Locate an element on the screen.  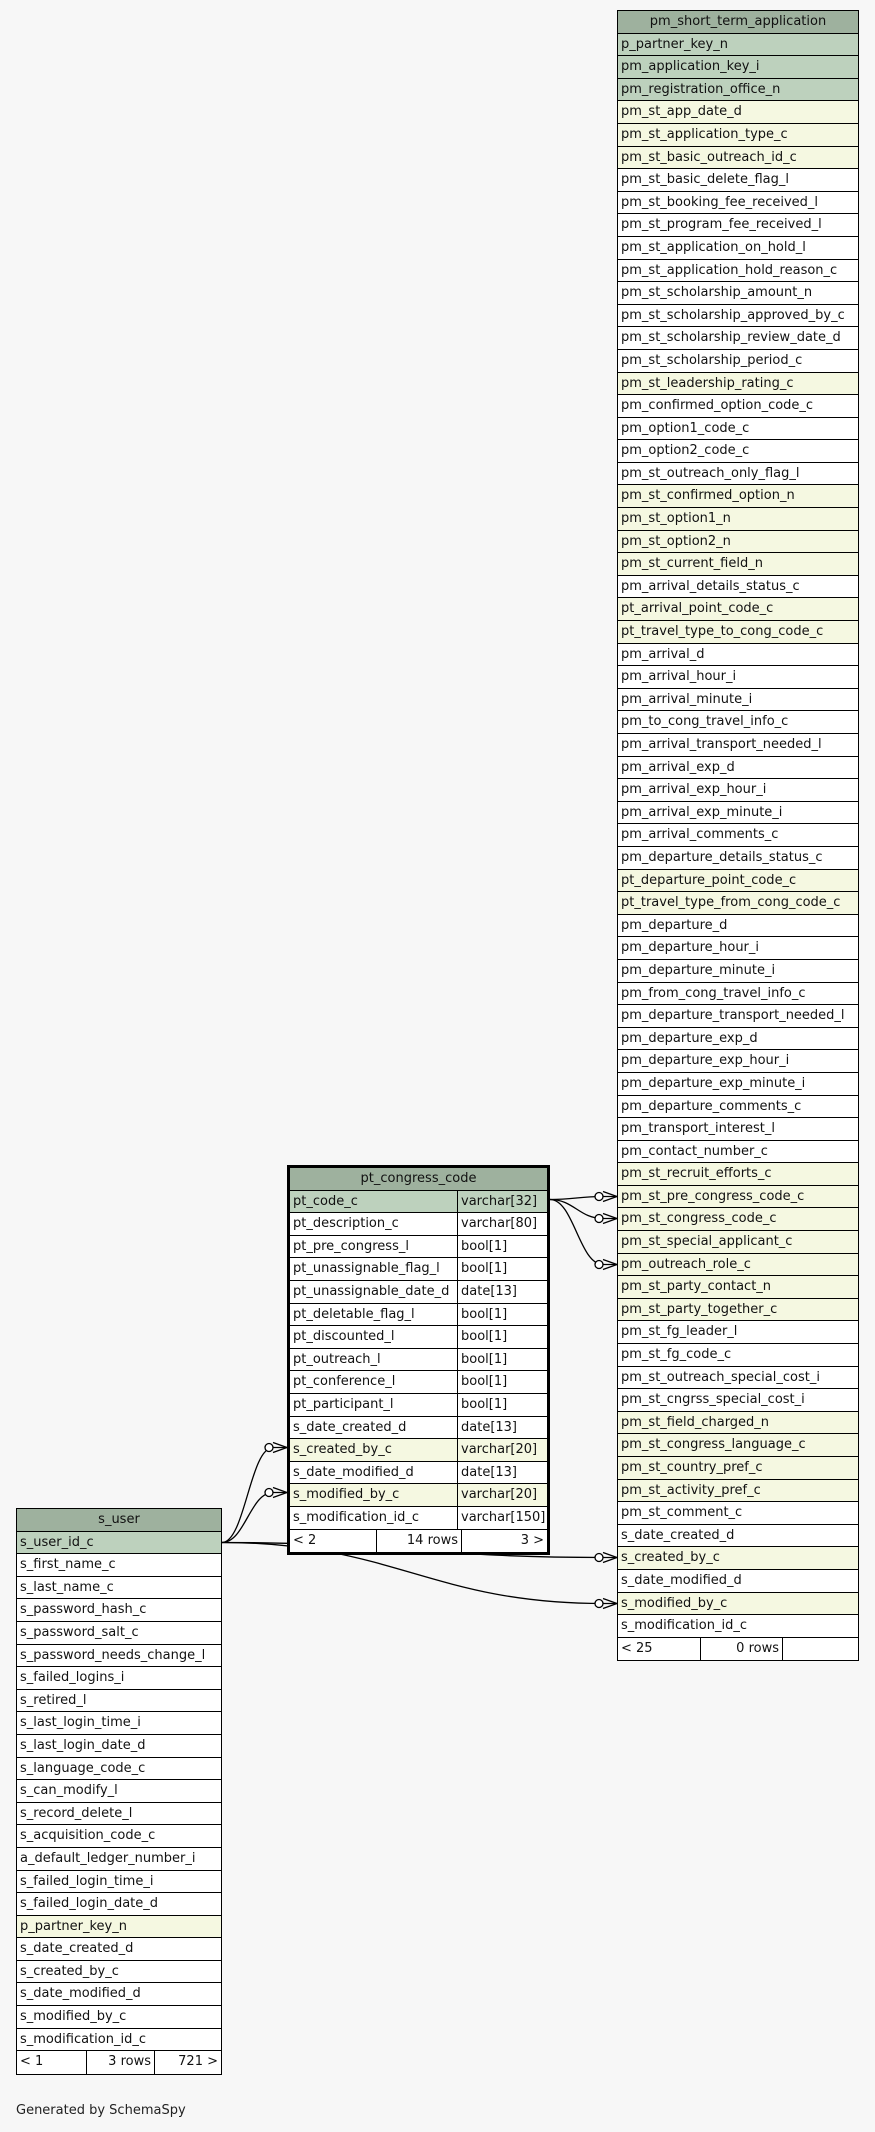
column-row: pm_departure_exp_minute_i is located at coordinates (738, 1084).